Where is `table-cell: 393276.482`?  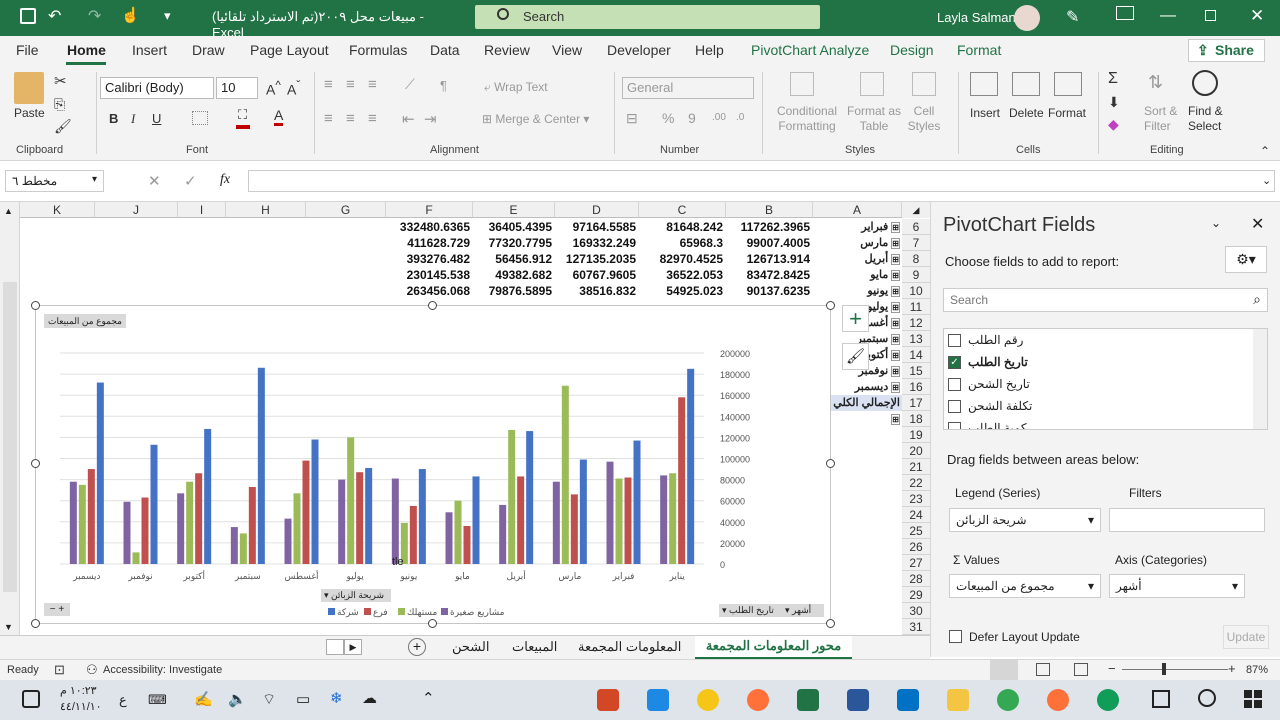
table-cell: 393276.482 is located at coordinates (428, 259).